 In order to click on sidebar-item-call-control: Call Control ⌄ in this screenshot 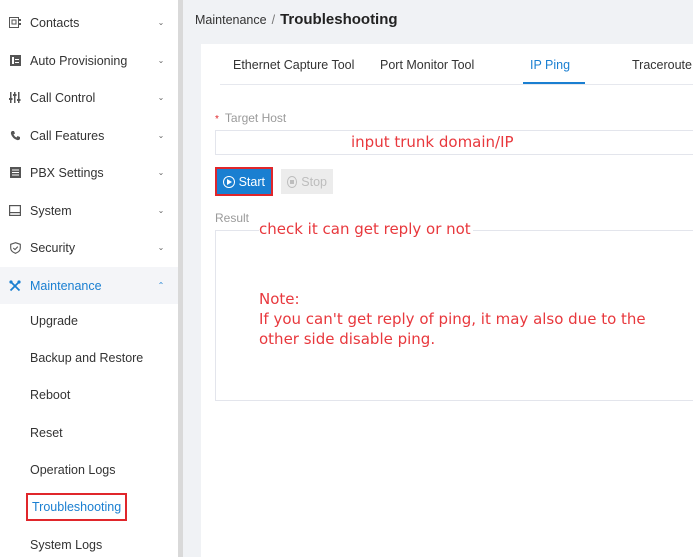, I will do `click(89, 97)`.